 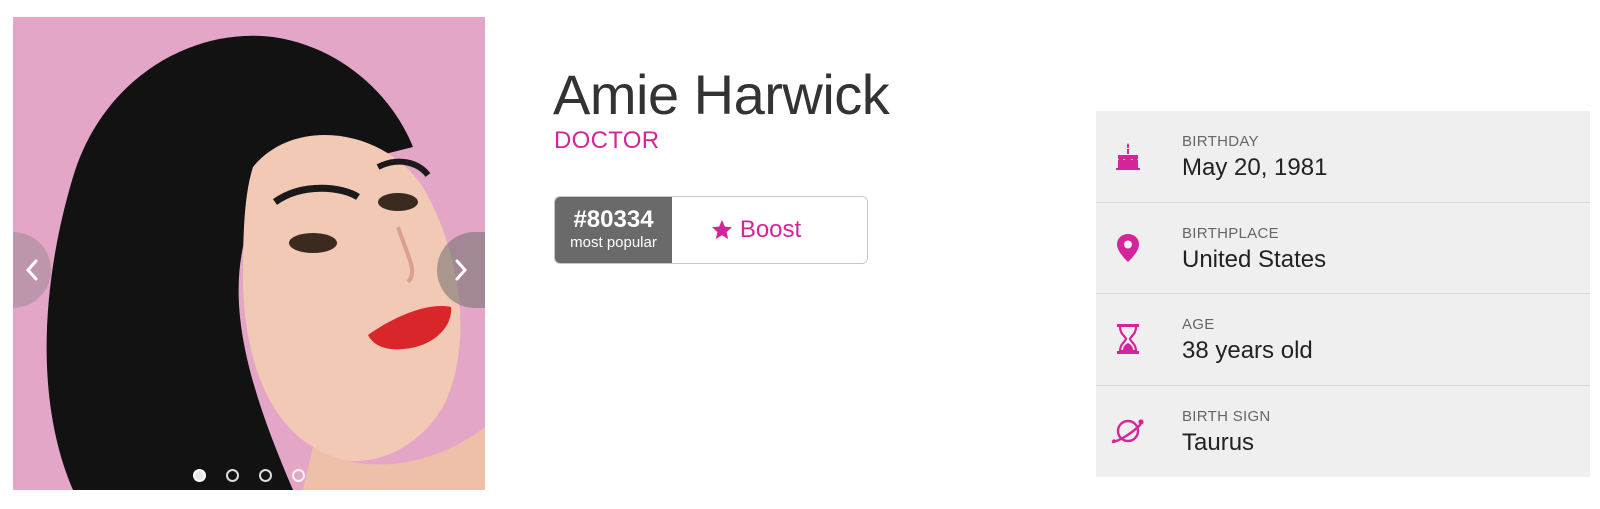 What do you see at coordinates (613, 220) in the screenshot?
I see `rank-number: #80334` at bounding box center [613, 220].